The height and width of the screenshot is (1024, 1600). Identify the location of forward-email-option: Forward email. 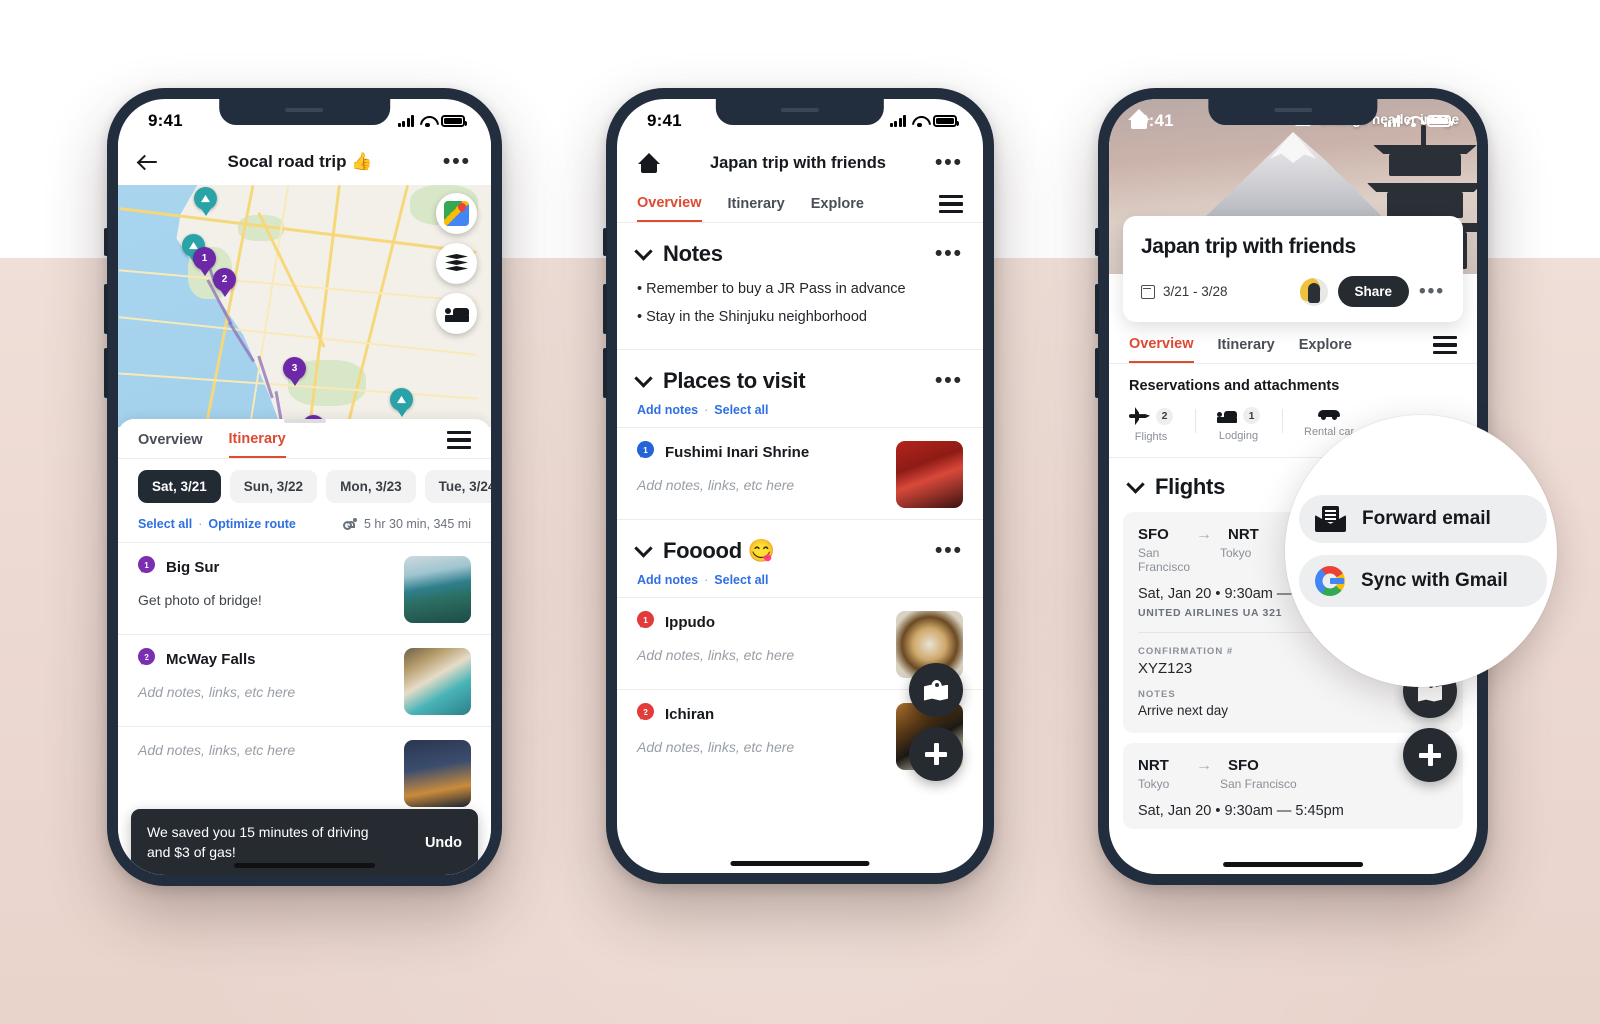
(1423, 519).